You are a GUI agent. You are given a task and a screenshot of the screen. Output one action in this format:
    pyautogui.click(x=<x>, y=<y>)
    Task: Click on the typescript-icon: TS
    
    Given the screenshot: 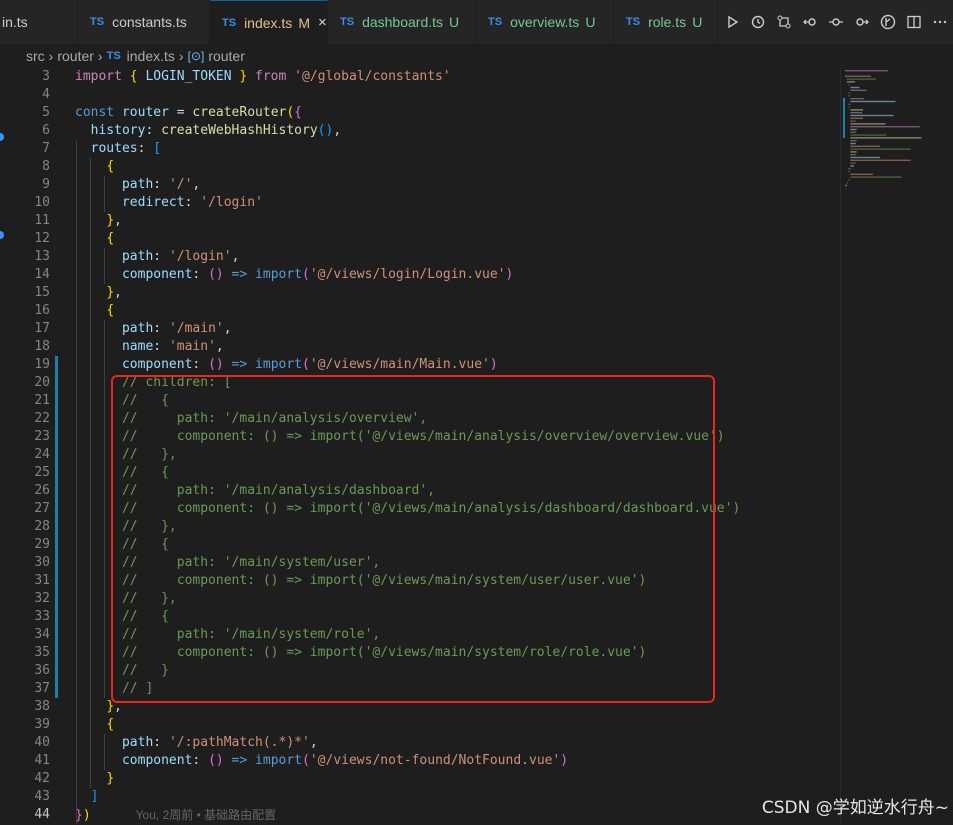 What is the action you would take?
    pyautogui.click(x=347, y=22)
    